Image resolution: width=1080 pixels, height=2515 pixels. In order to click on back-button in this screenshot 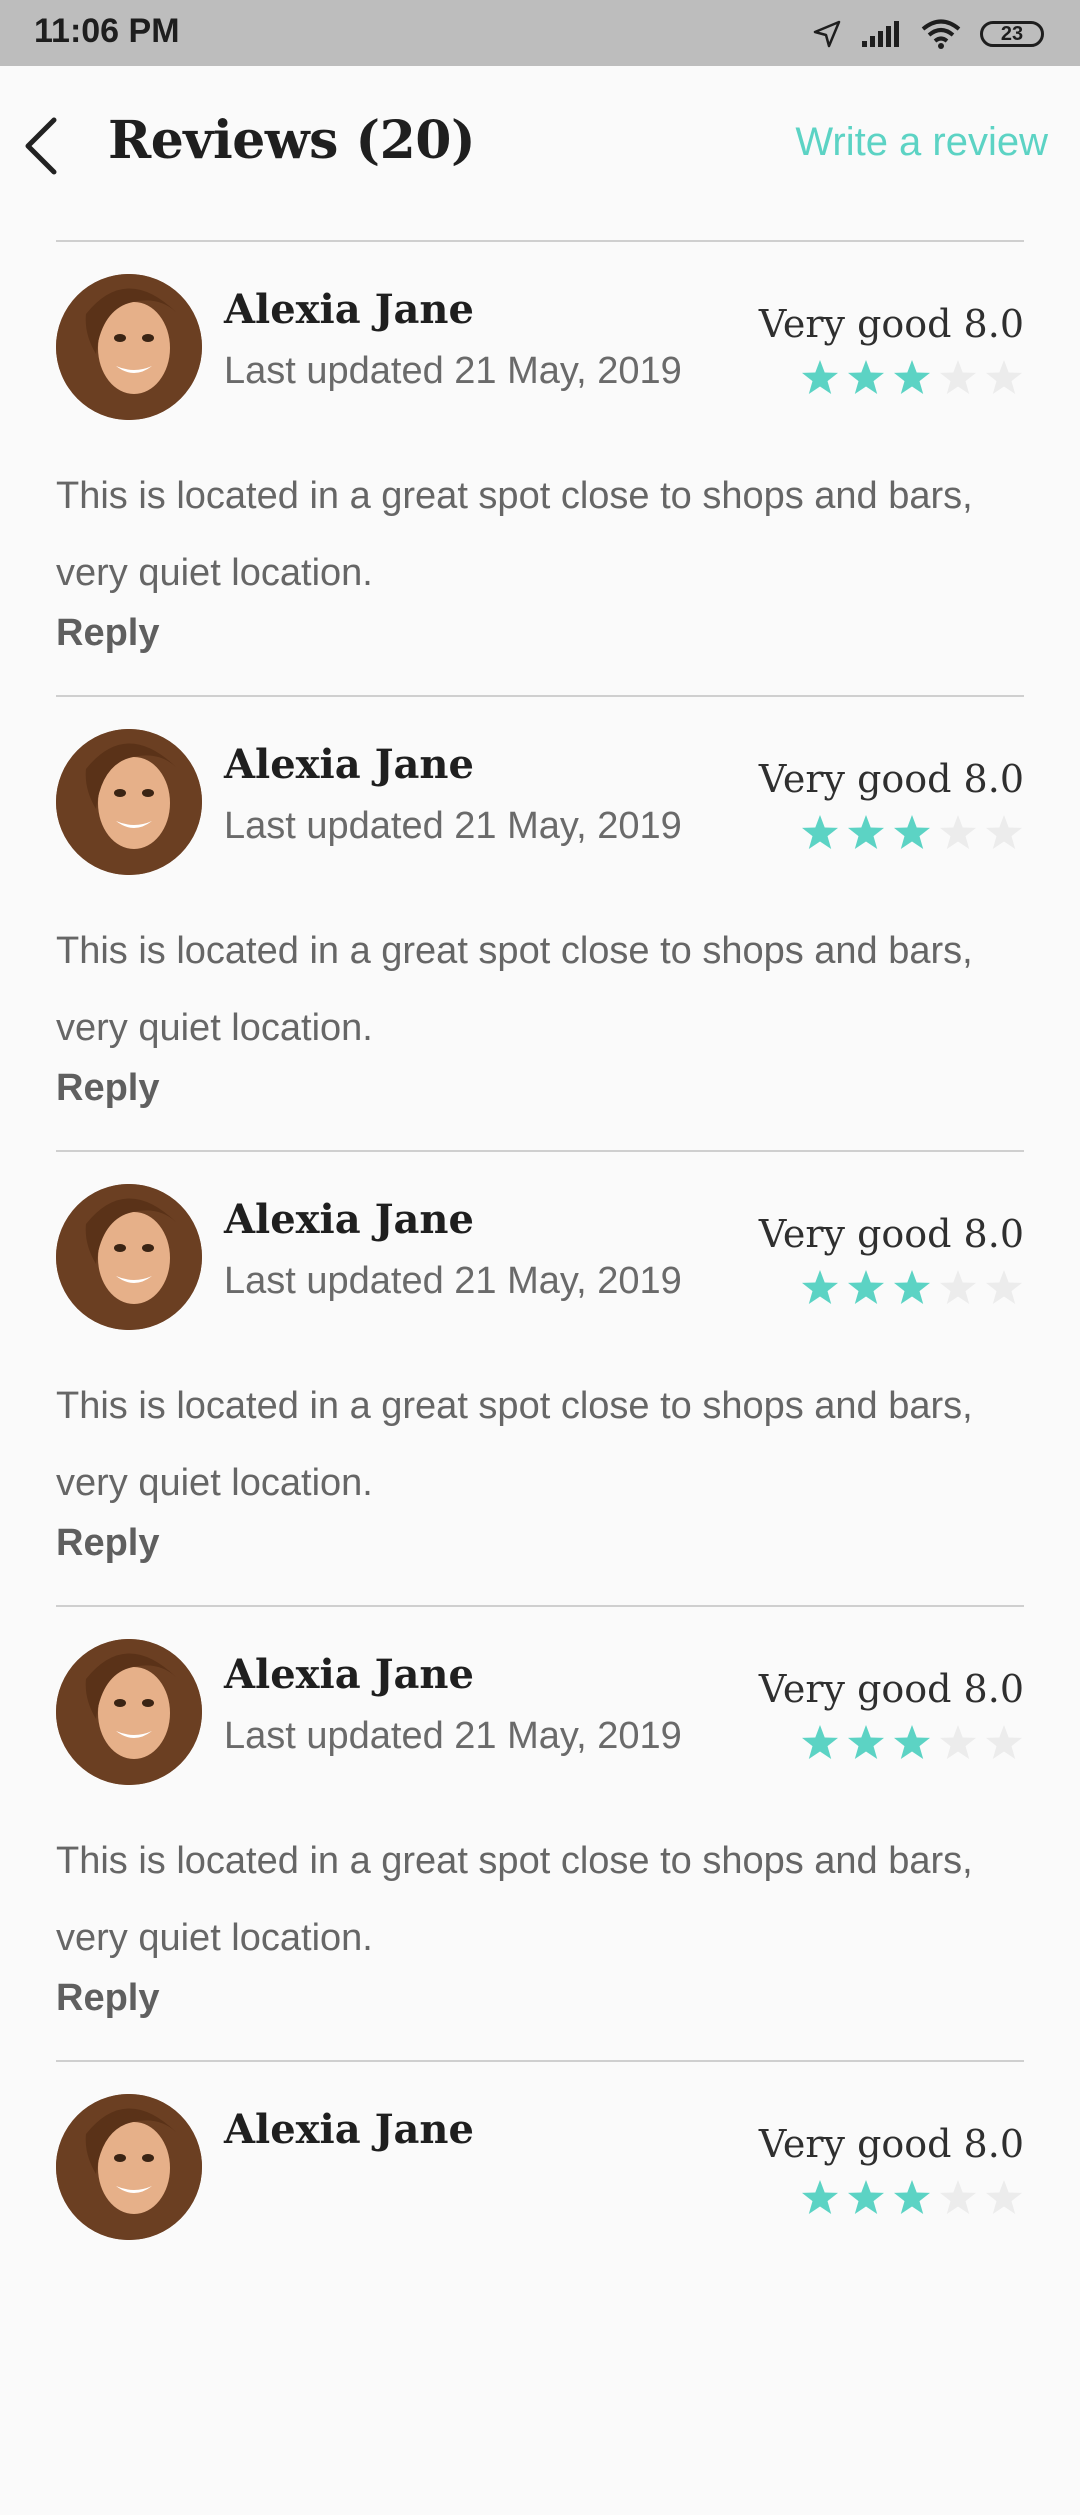, I will do `click(44, 146)`.